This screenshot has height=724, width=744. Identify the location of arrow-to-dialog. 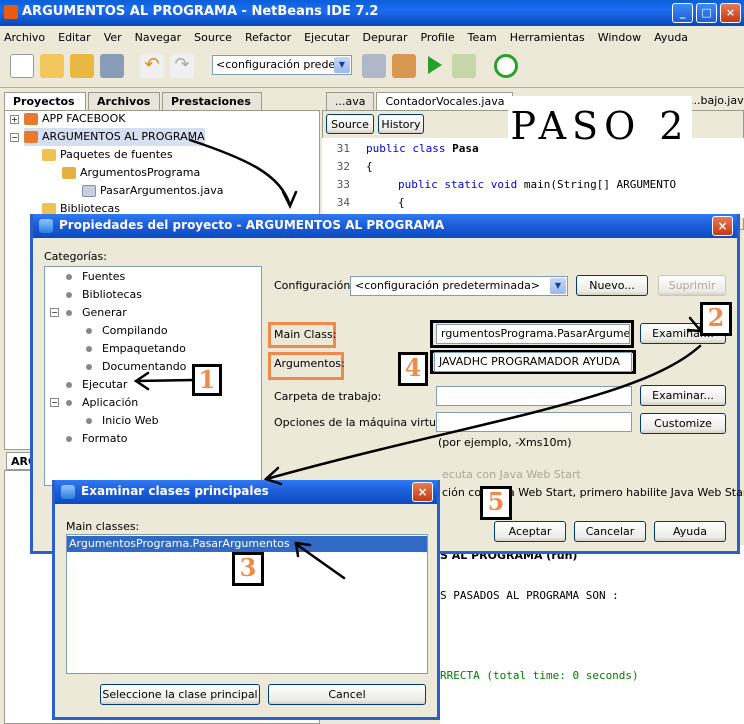
(240, 172).